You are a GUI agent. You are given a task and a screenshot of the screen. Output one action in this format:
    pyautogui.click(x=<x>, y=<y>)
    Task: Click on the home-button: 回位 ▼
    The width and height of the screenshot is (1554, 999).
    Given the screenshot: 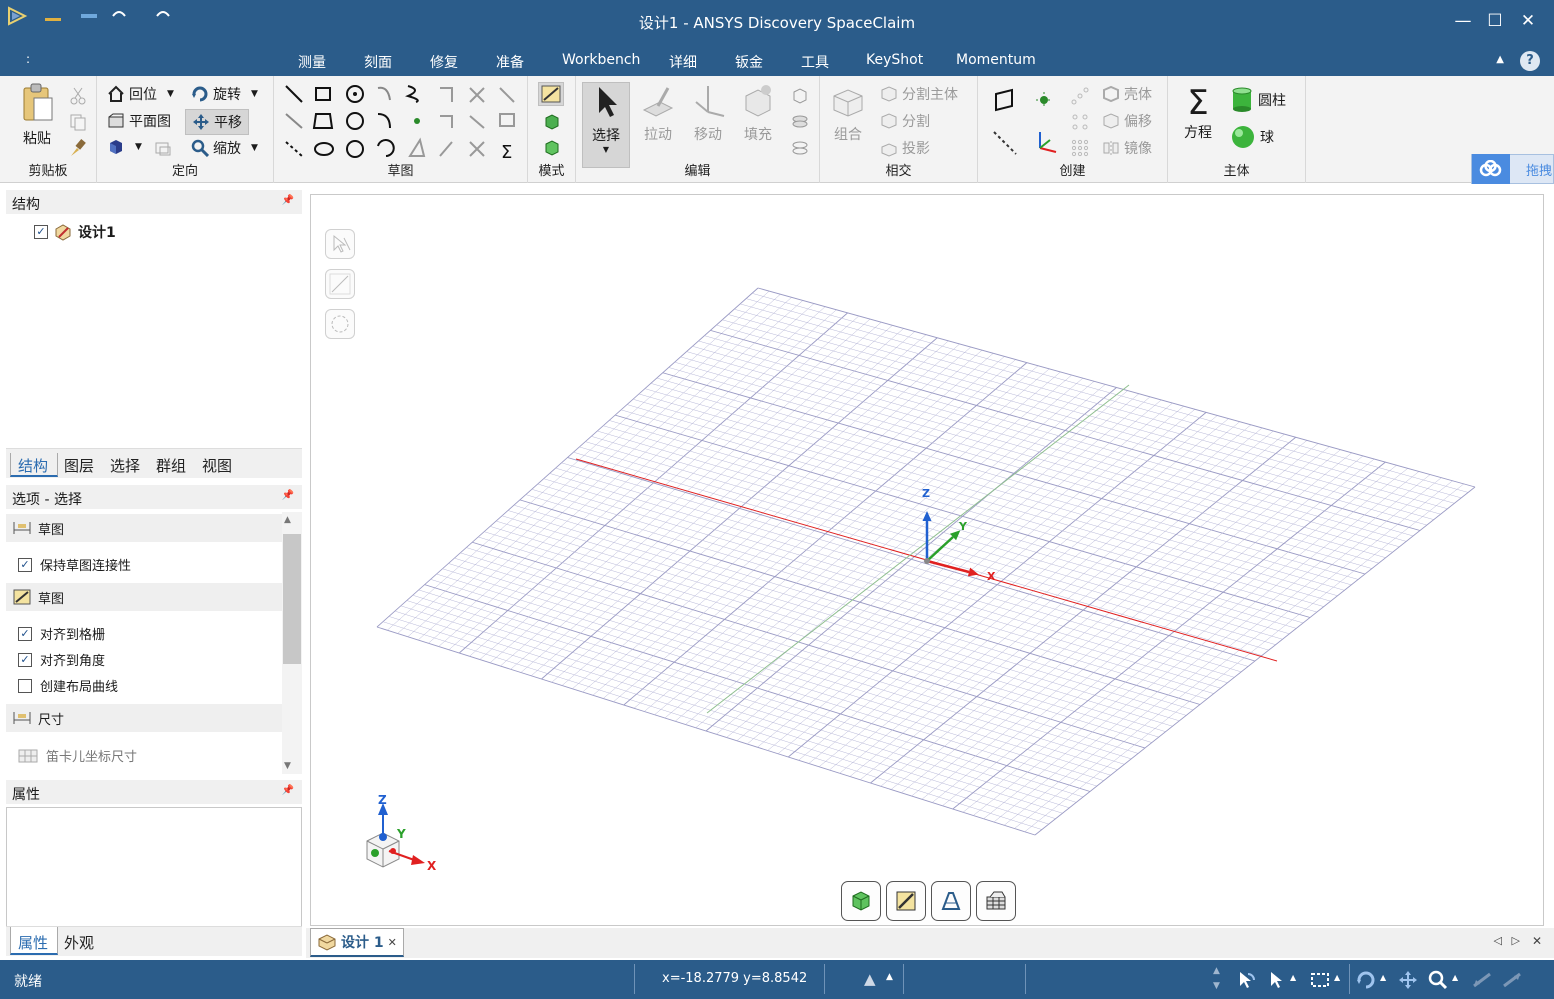 What is the action you would take?
    pyautogui.click(x=140, y=94)
    